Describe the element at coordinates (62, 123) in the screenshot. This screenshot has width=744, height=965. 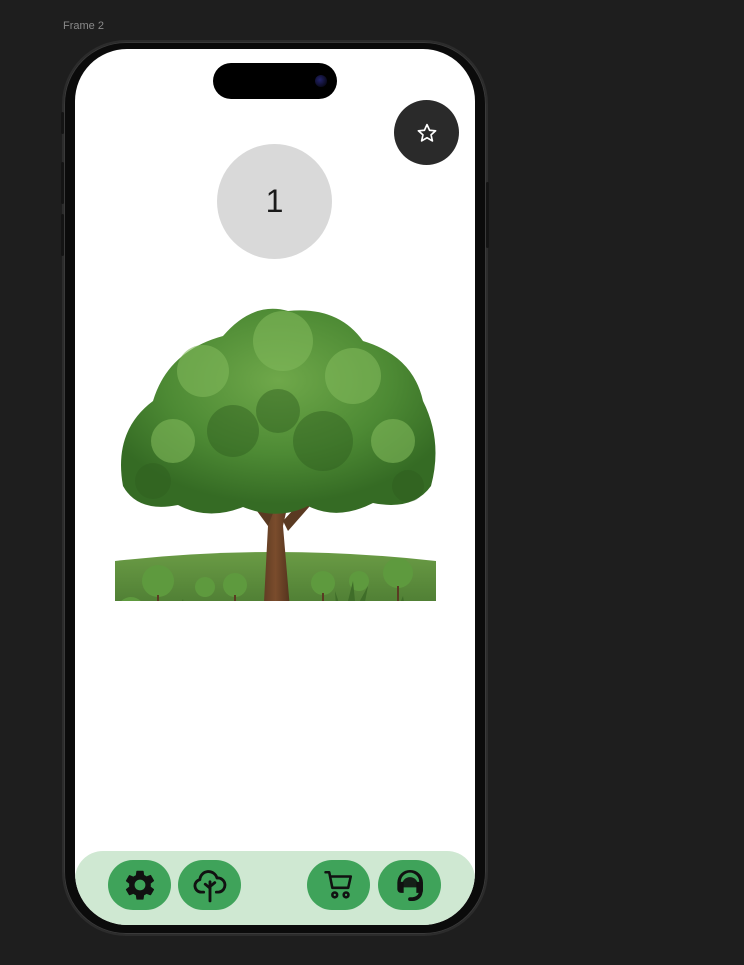
I see `action-button` at that location.